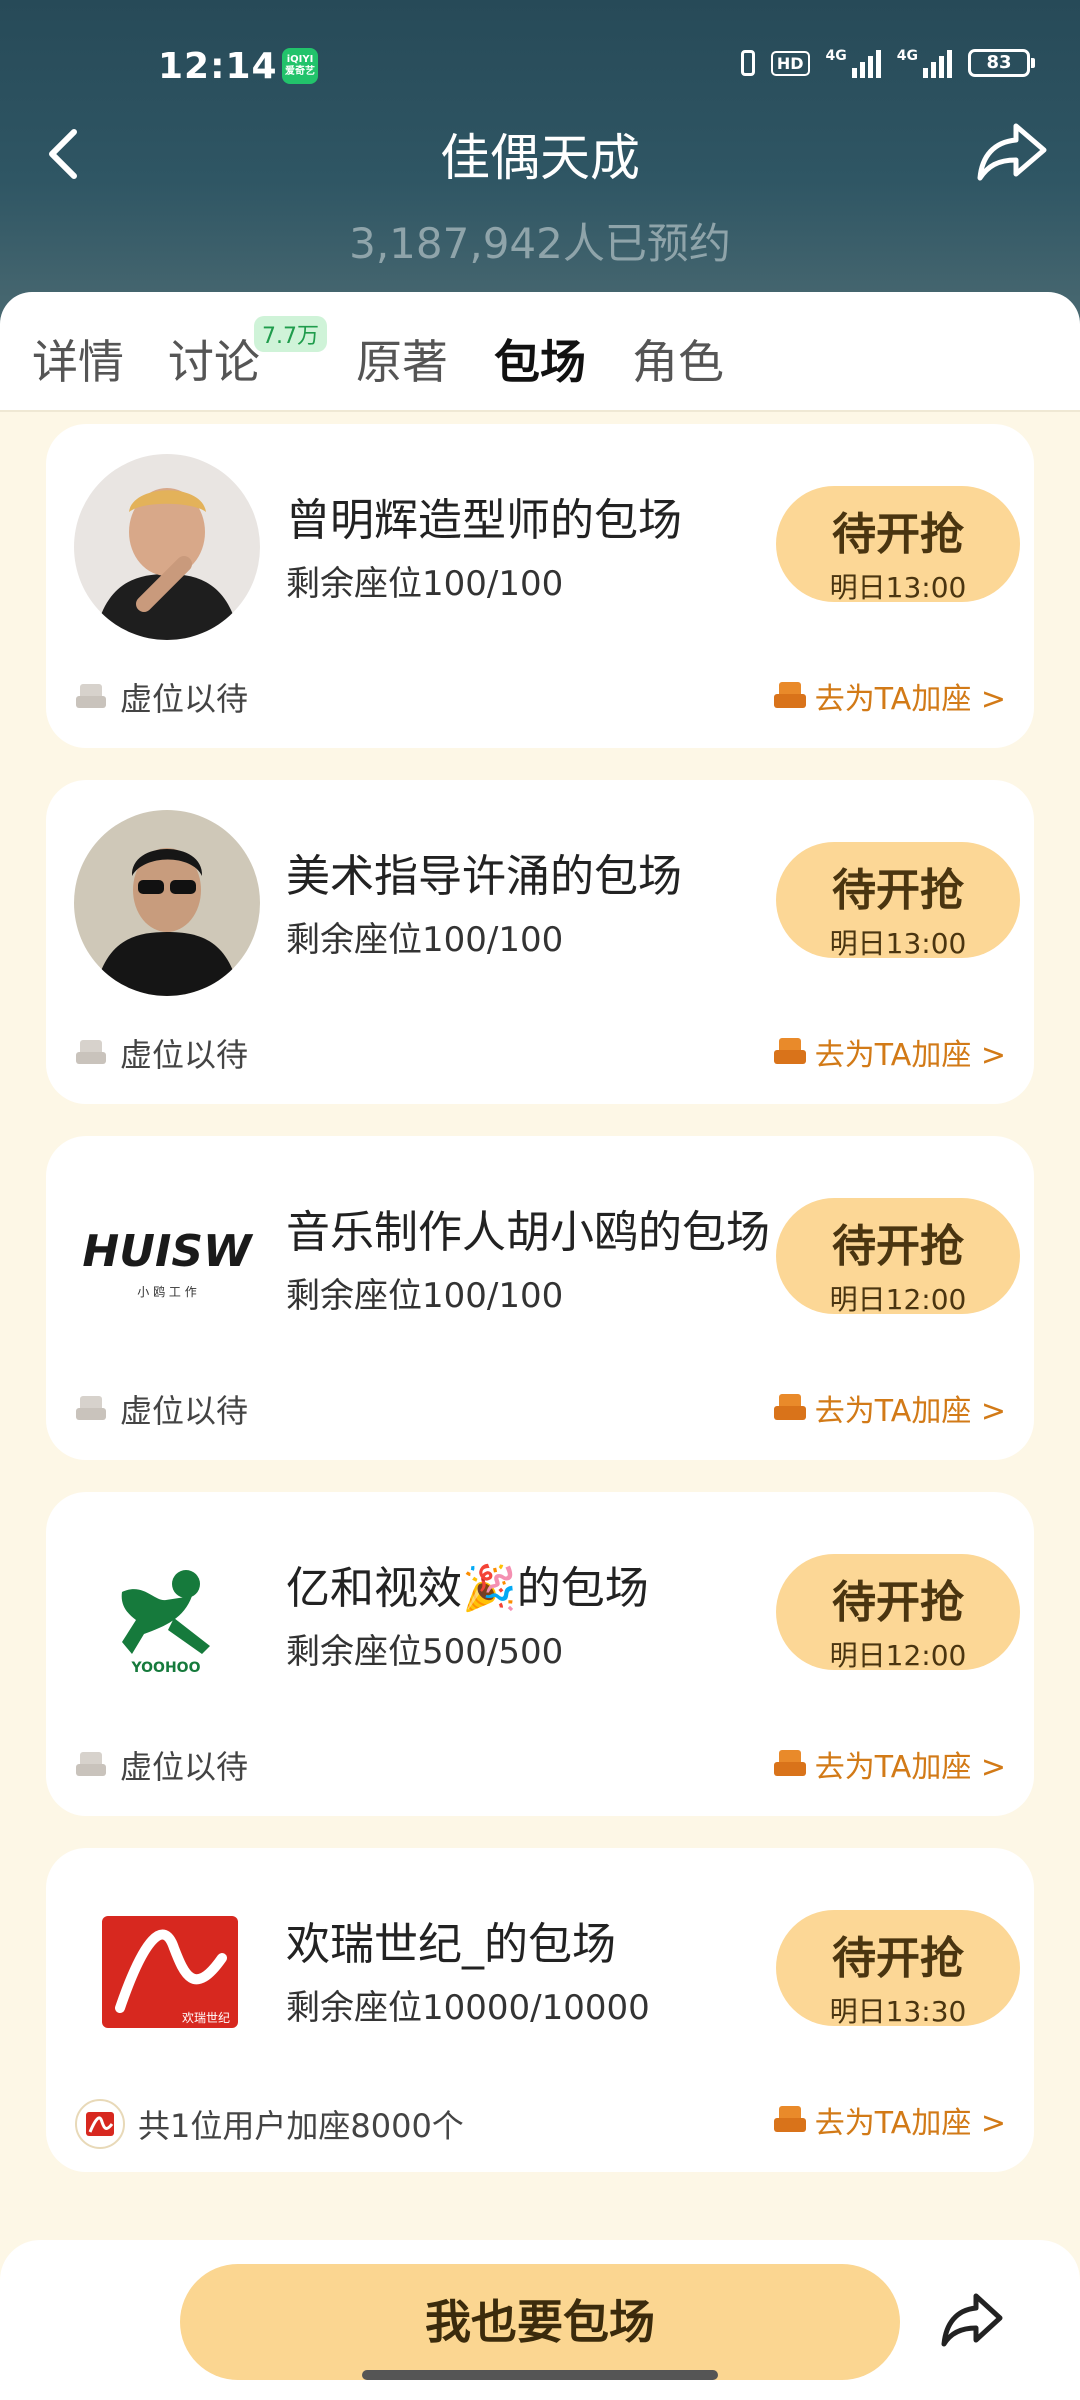 This screenshot has height=2400, width=1080. Describe the element at coordinates (836, 56) in the screenshot. I see `network-type-label: 4G` at that location.